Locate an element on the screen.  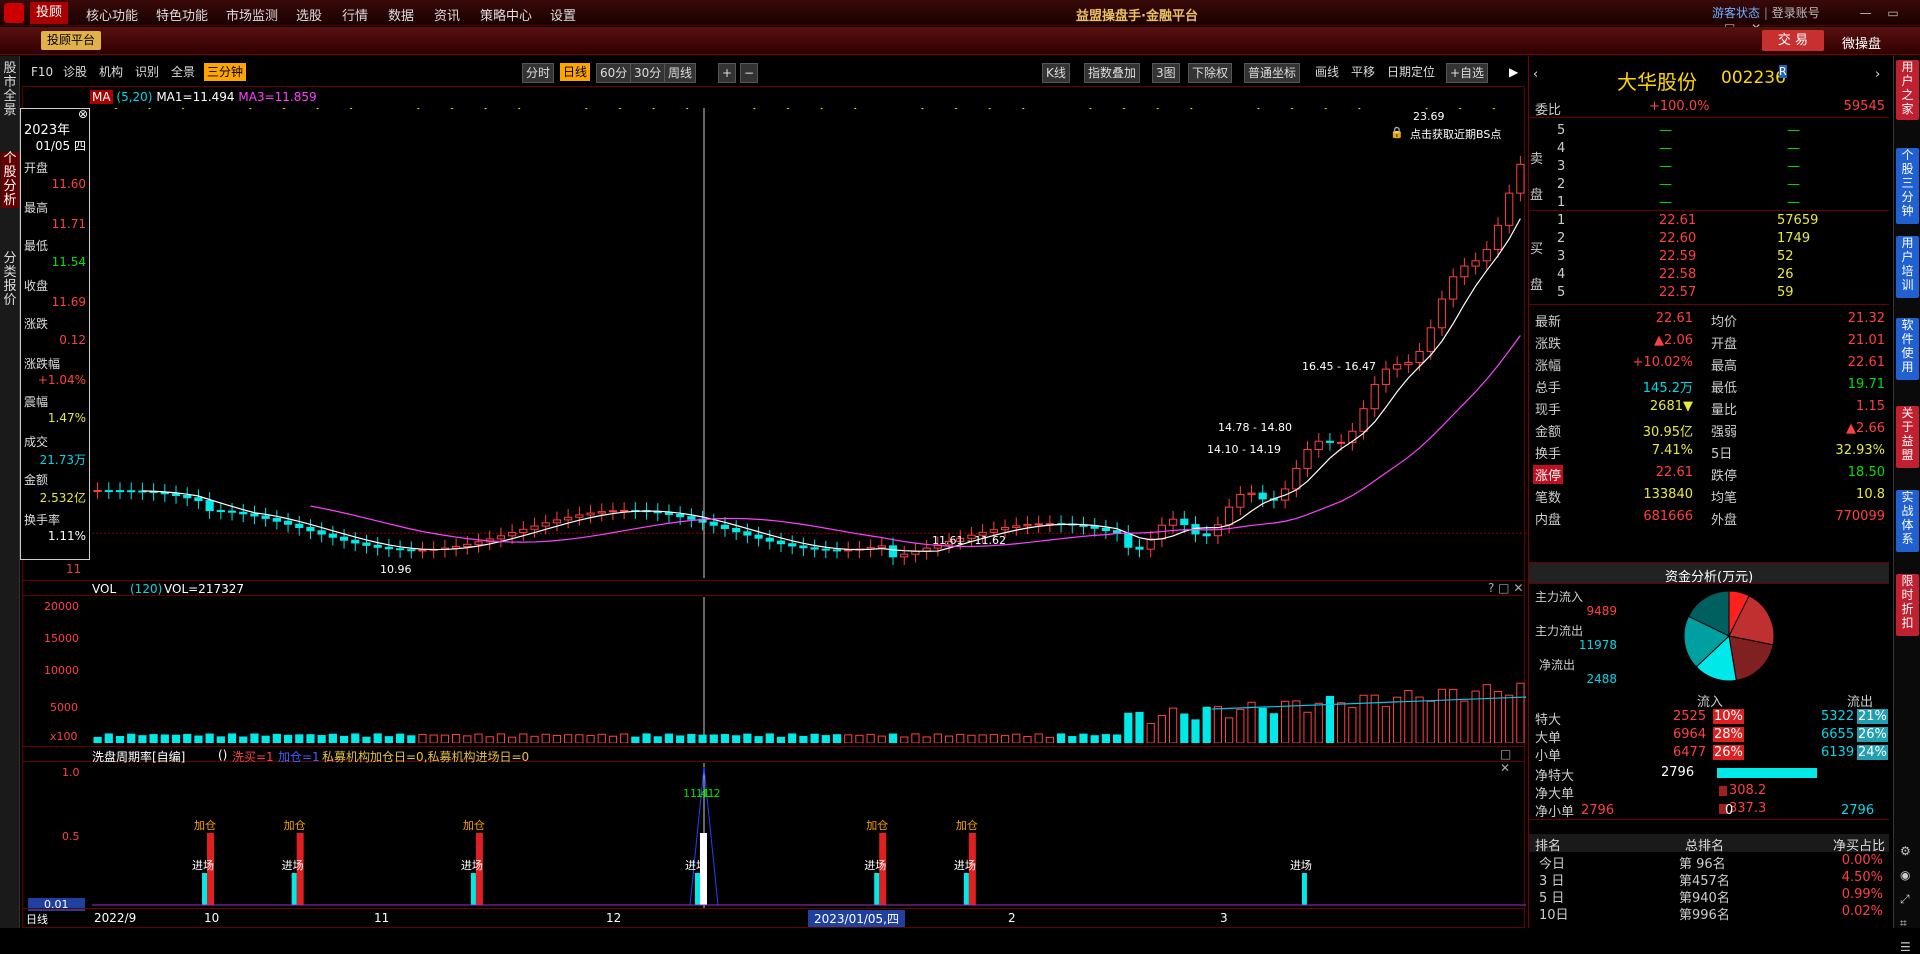
lock-icon: 🔒 is located at coordinates (1397, 132).